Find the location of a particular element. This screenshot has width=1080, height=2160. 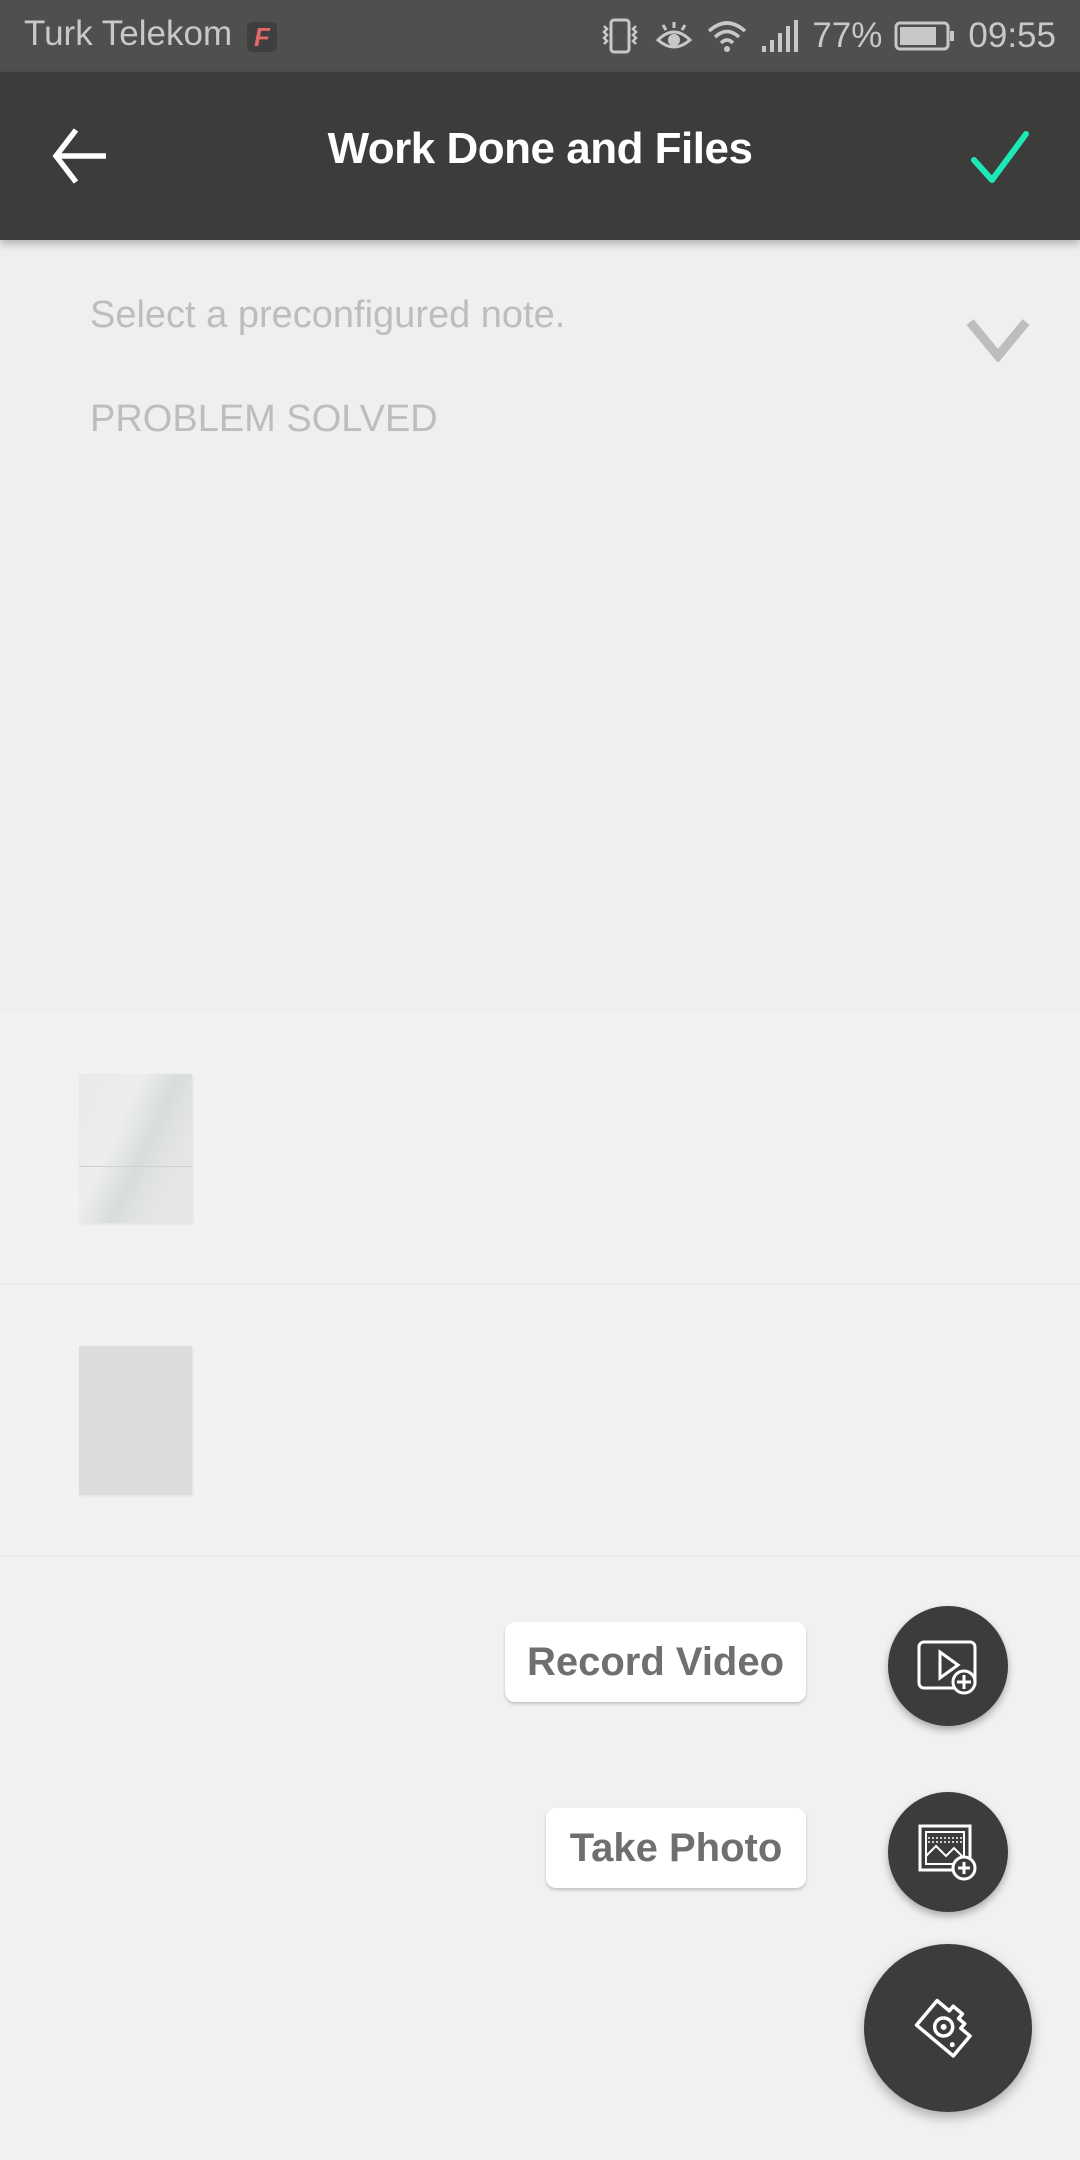

status-icons: 77% 09:55 is located at coordinates (827, 36).